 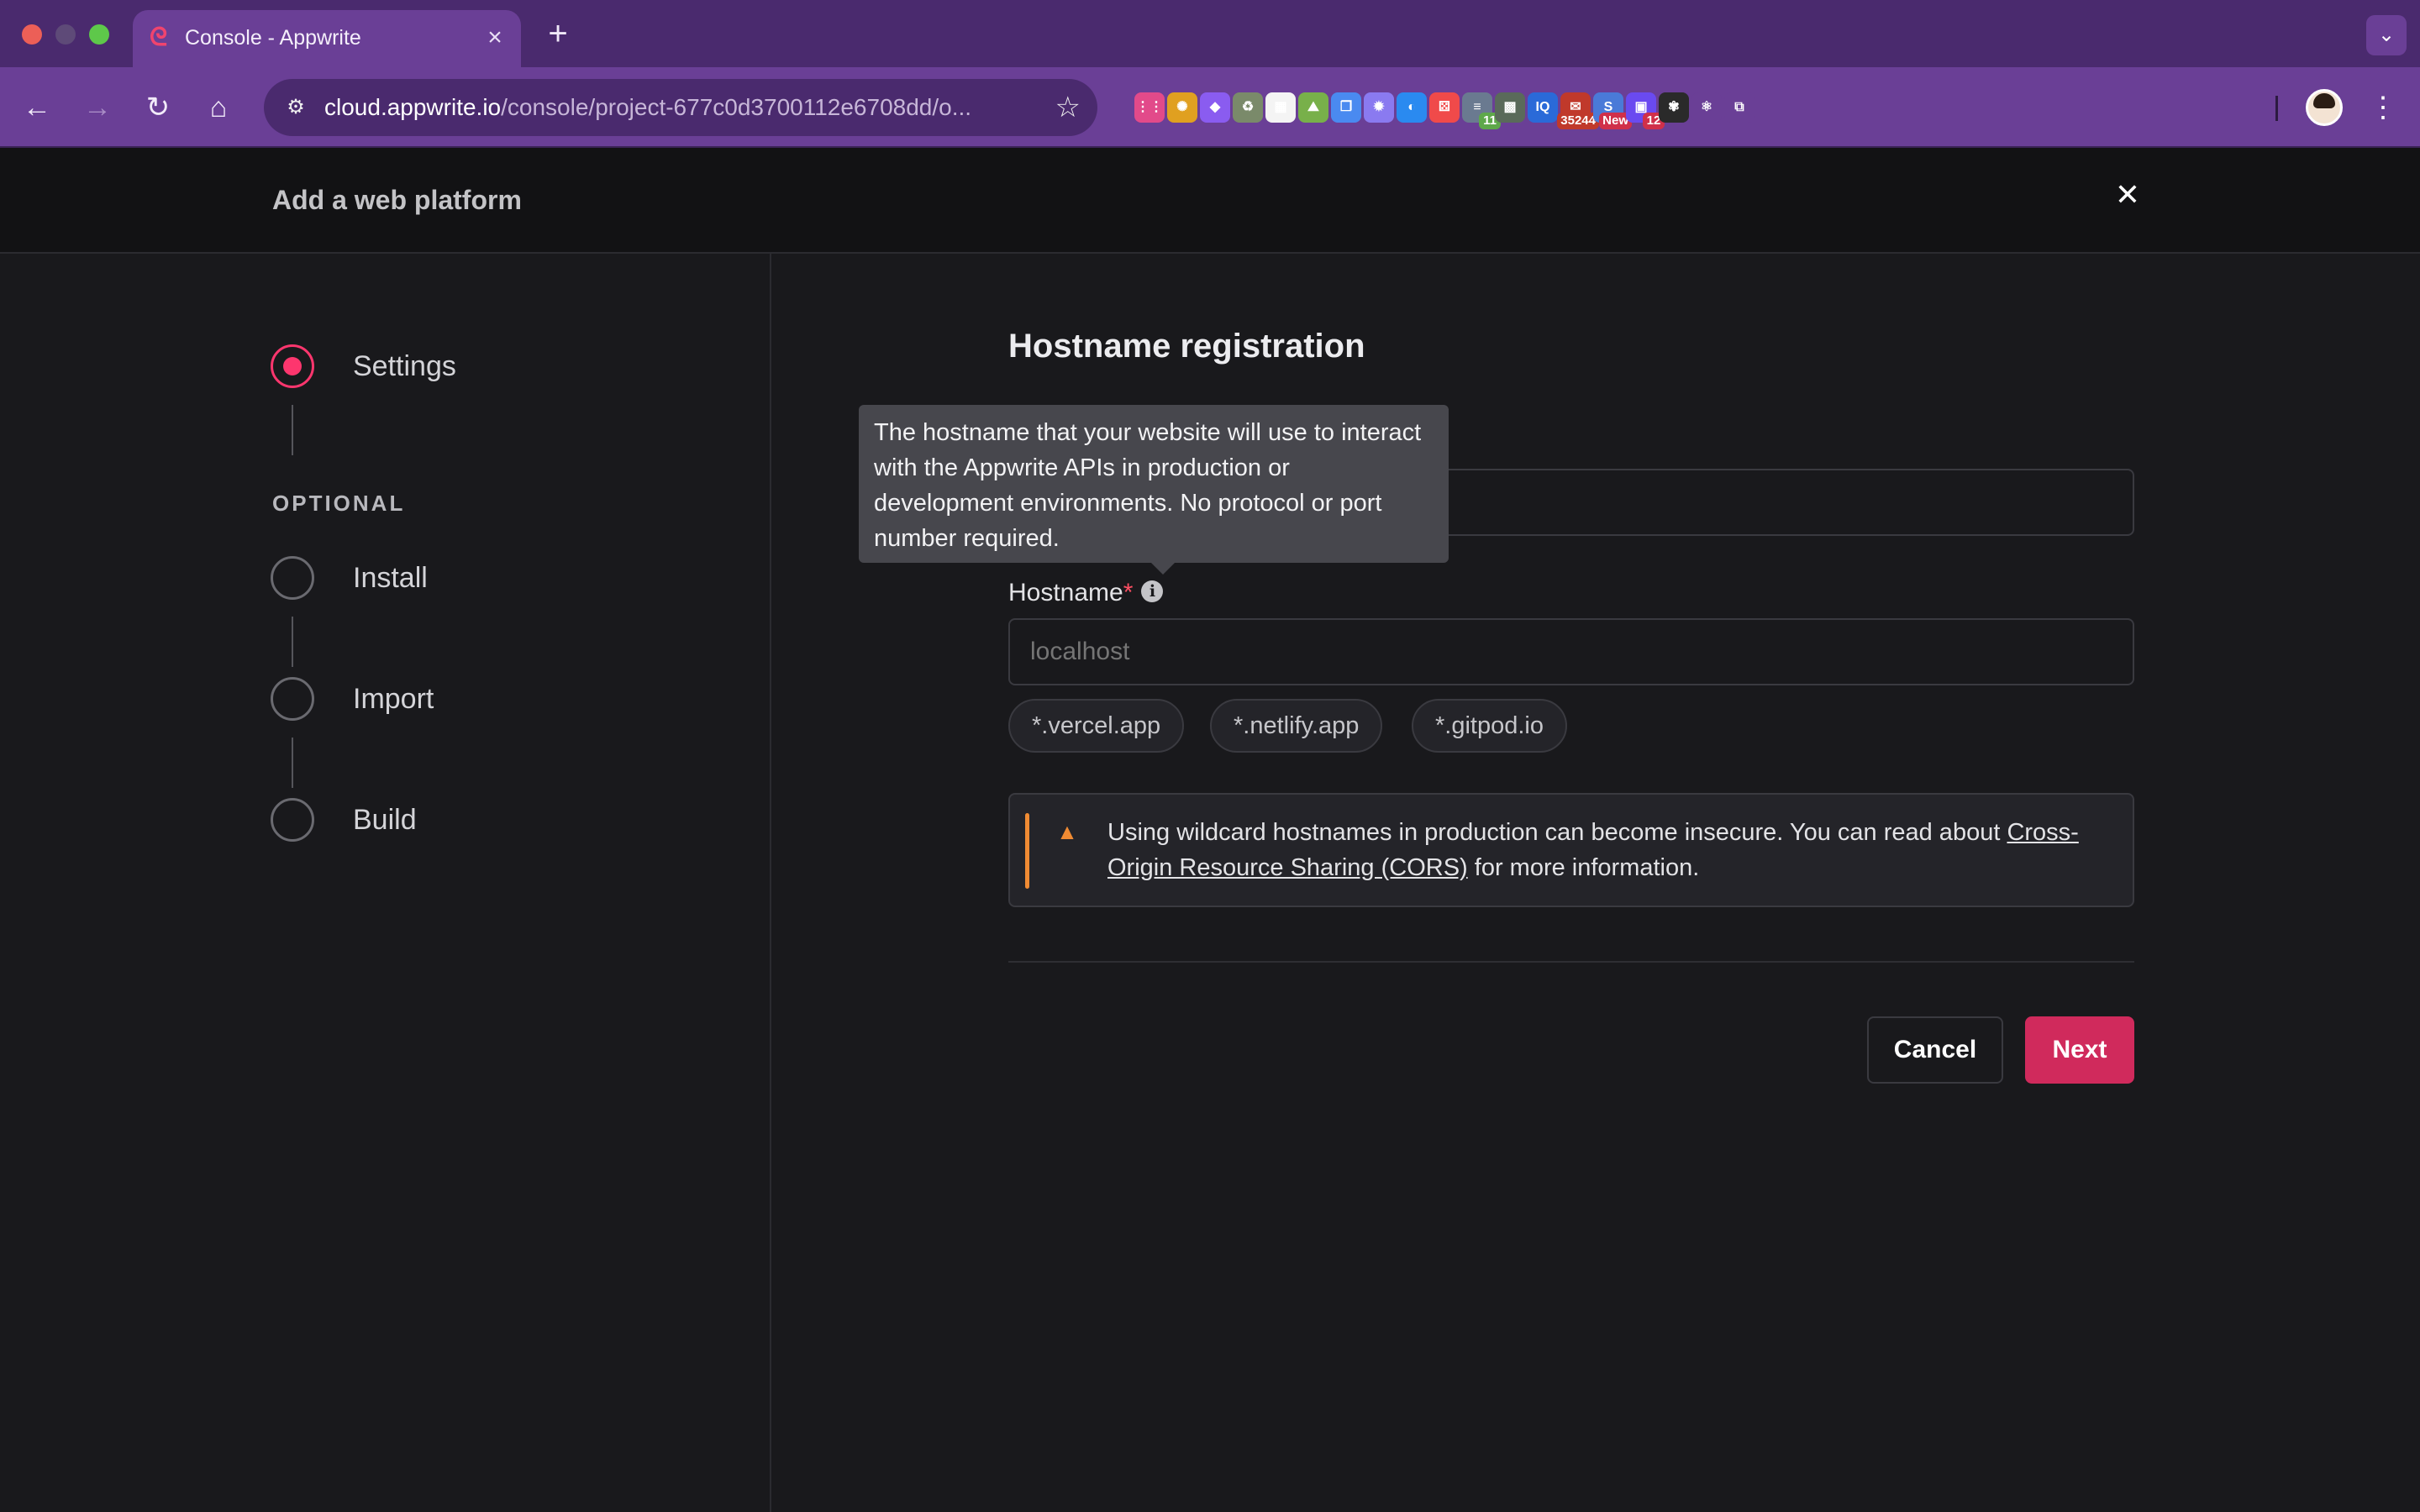 I want to click on hostname-input, so click(x=1571, y=651).